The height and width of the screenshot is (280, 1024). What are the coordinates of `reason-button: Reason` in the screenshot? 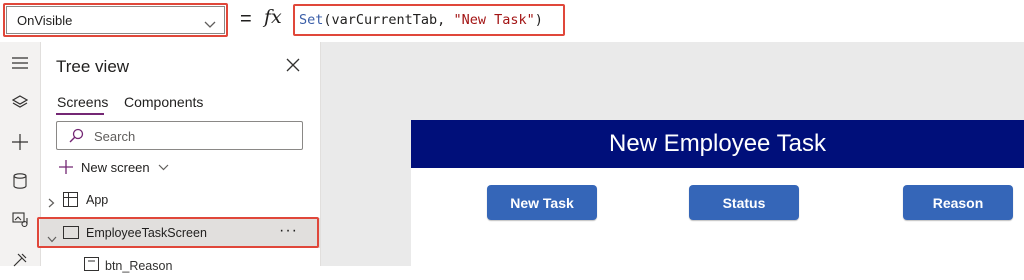 It's located at (958, 202).